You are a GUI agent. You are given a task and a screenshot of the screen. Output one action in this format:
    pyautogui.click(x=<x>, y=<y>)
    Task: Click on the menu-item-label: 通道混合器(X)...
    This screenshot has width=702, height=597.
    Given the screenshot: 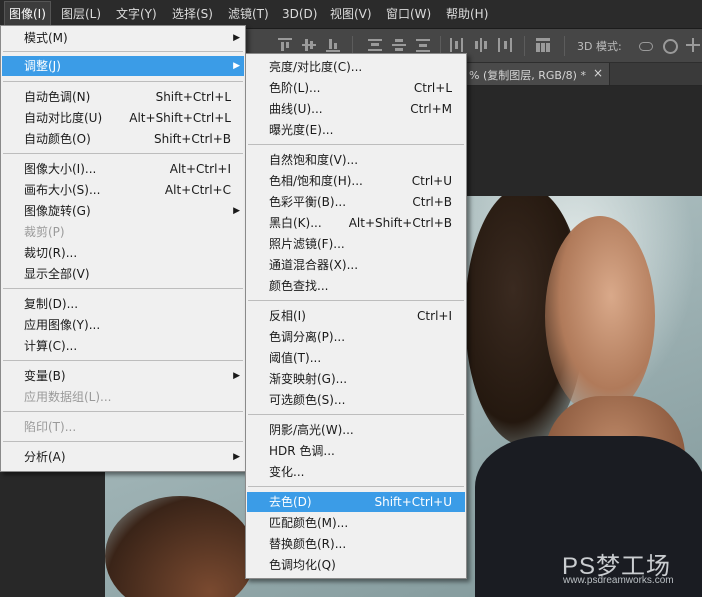 What is the action you would take?
    pyautogui.click(x=314, y=265)
    